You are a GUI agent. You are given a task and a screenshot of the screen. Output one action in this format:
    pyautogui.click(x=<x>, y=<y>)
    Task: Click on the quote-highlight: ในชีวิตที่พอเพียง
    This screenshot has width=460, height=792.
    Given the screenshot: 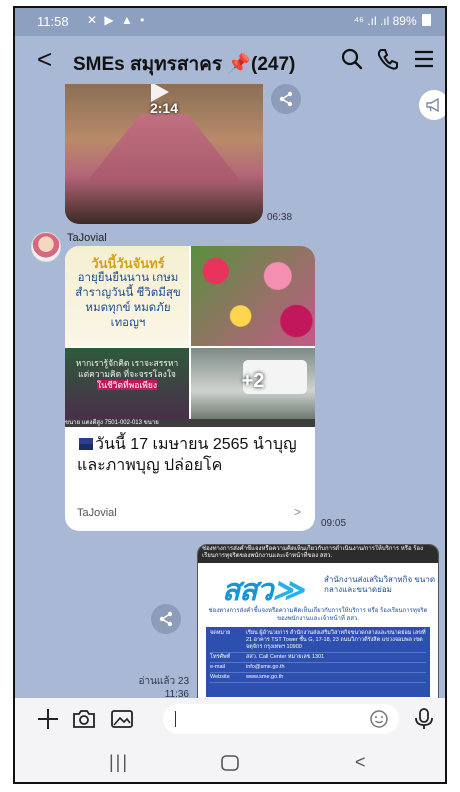 What is the action you would take?
    pyautogui.click(x=127, y=385)
    